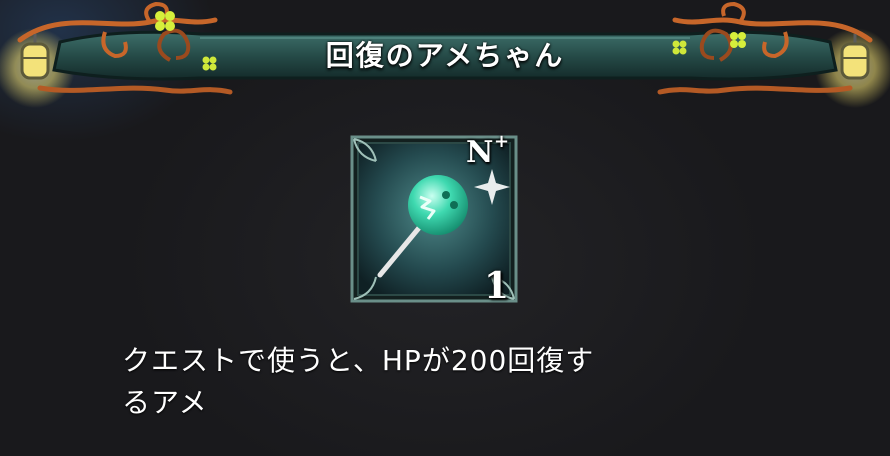 This screenshot has height=456, width=890. I want to click on page-title: 回復のアメちゃん, so click(445, 55).